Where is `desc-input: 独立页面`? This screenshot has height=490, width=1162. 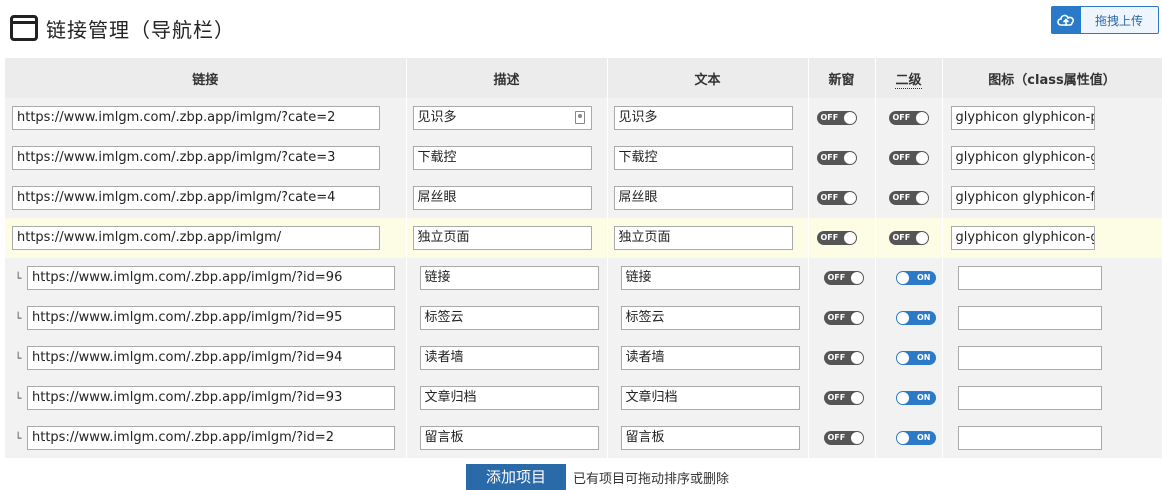 desc-input: 独立页面 is located at coordinates (502, 238).